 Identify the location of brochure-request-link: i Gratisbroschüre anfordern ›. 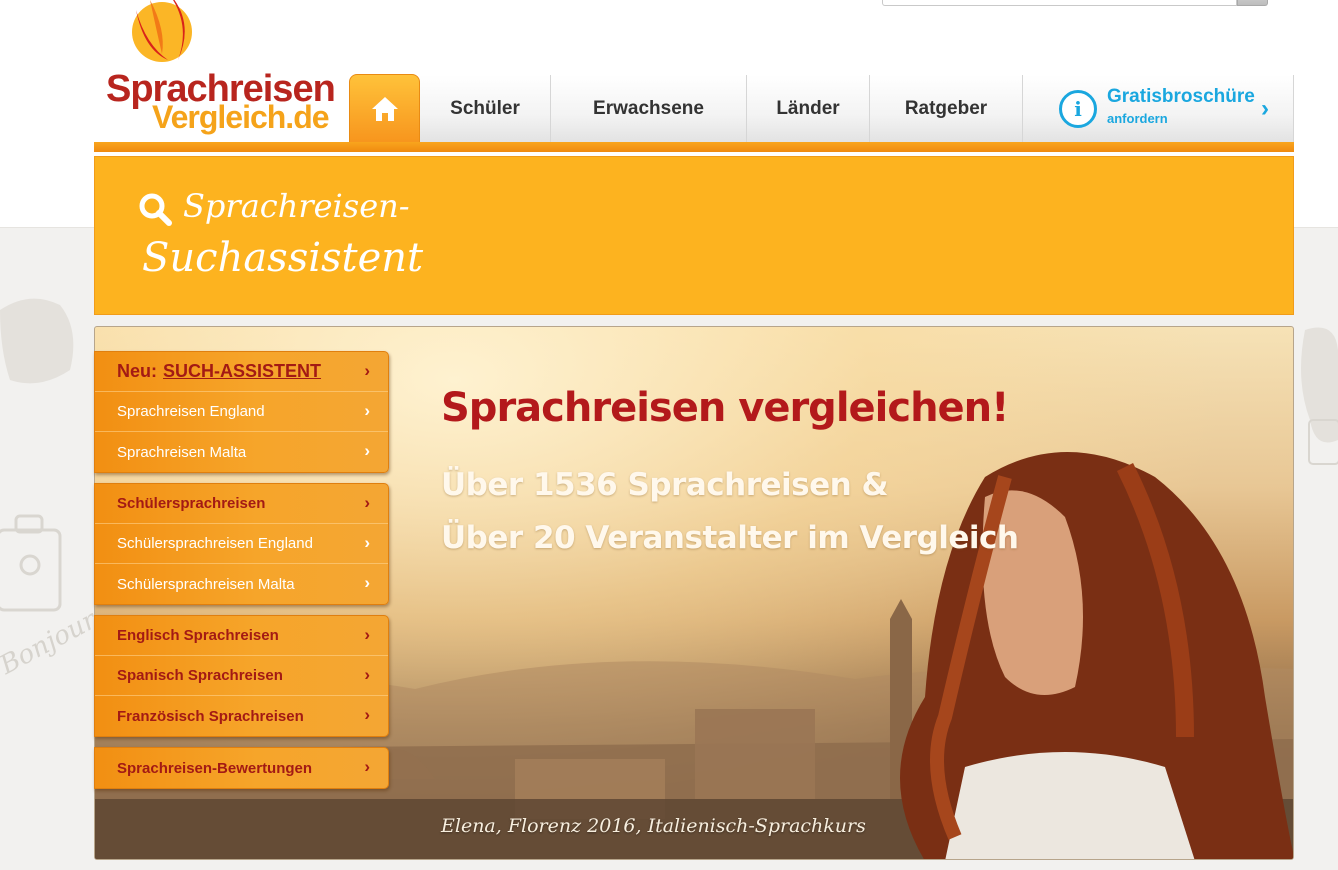
(1158, 109).